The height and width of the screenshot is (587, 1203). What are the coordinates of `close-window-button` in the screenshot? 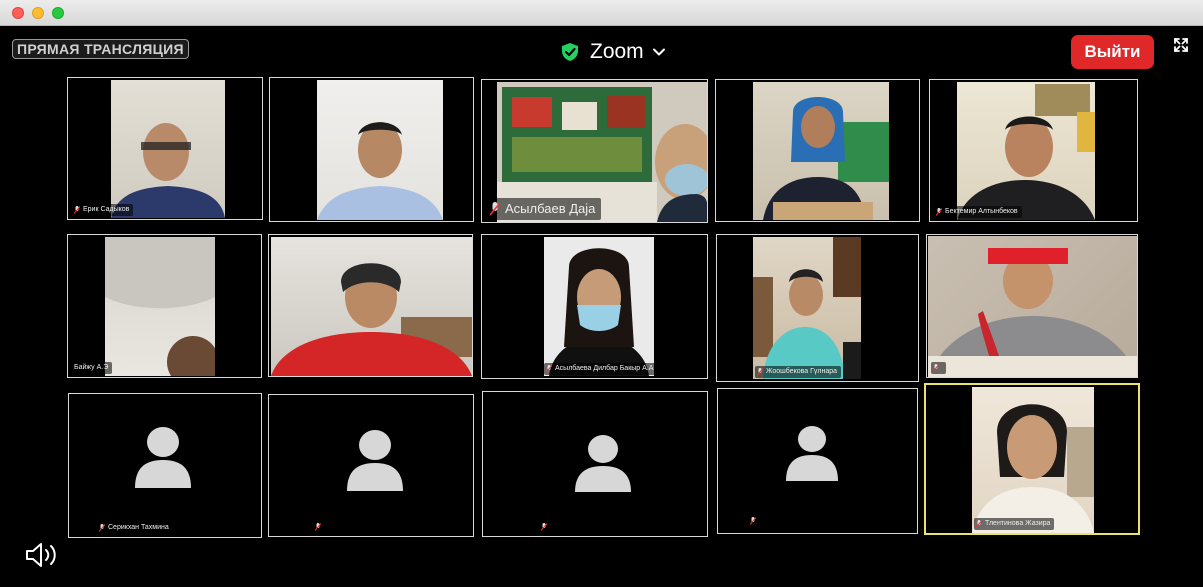 It's located at (18, 13).